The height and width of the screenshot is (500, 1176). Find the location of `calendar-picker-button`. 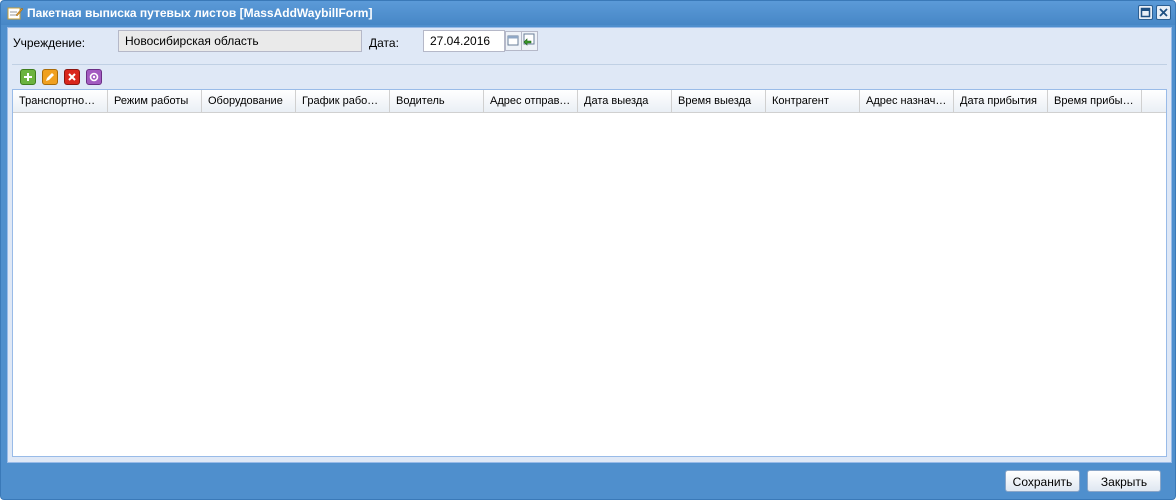

calendar-picker-button is located at coordinates (513, 41).